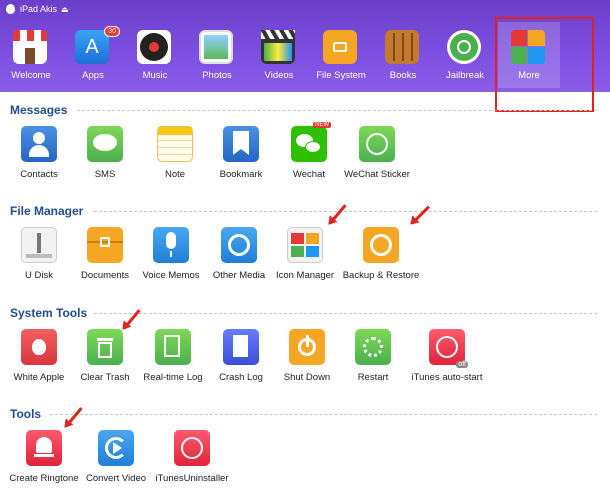 The image size is (610, 494). What do you see at coordinates (30, 47) in the screenshot?
I see `store-icon` at bounding box center [30, 47].